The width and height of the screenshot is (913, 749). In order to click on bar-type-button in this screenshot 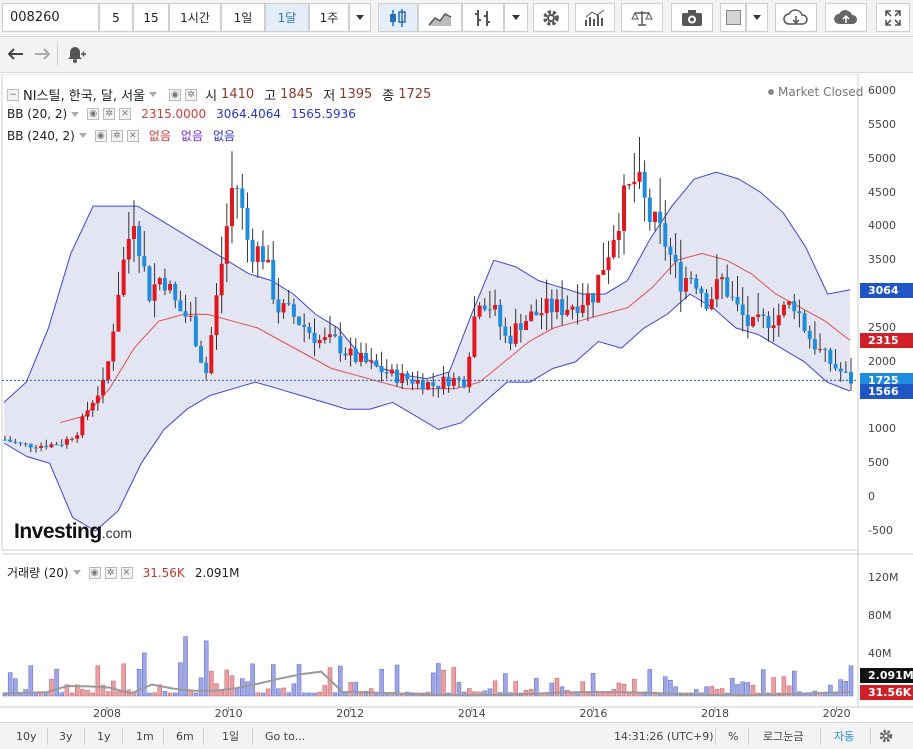, I will do `click(483, 17)`.